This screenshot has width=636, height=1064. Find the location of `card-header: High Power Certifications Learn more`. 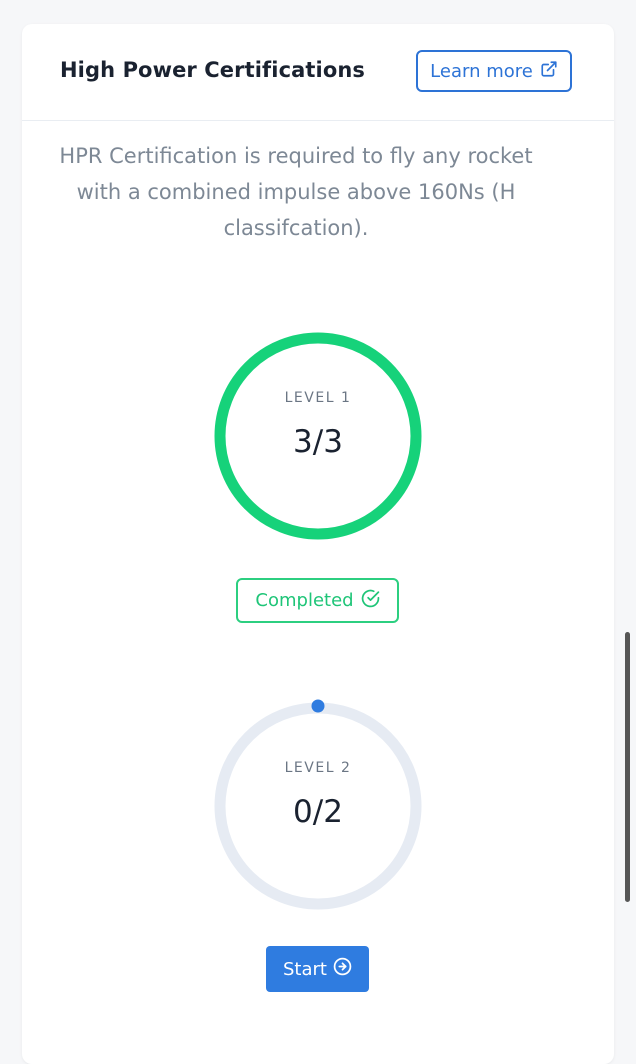

card-header: High Power Certifications Learn more is located at coordinates (318, 72).